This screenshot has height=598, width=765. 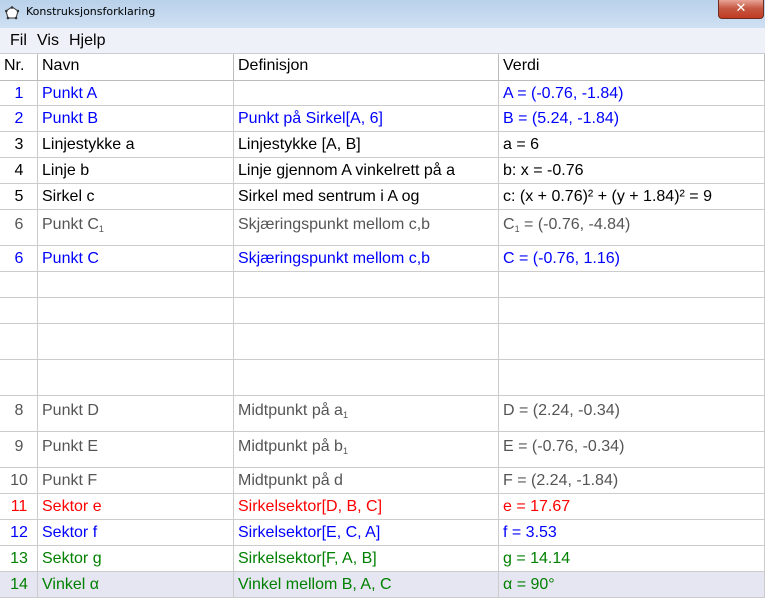 I want to click on value-cell-text: α = 90°, so click(x=529, y=584).